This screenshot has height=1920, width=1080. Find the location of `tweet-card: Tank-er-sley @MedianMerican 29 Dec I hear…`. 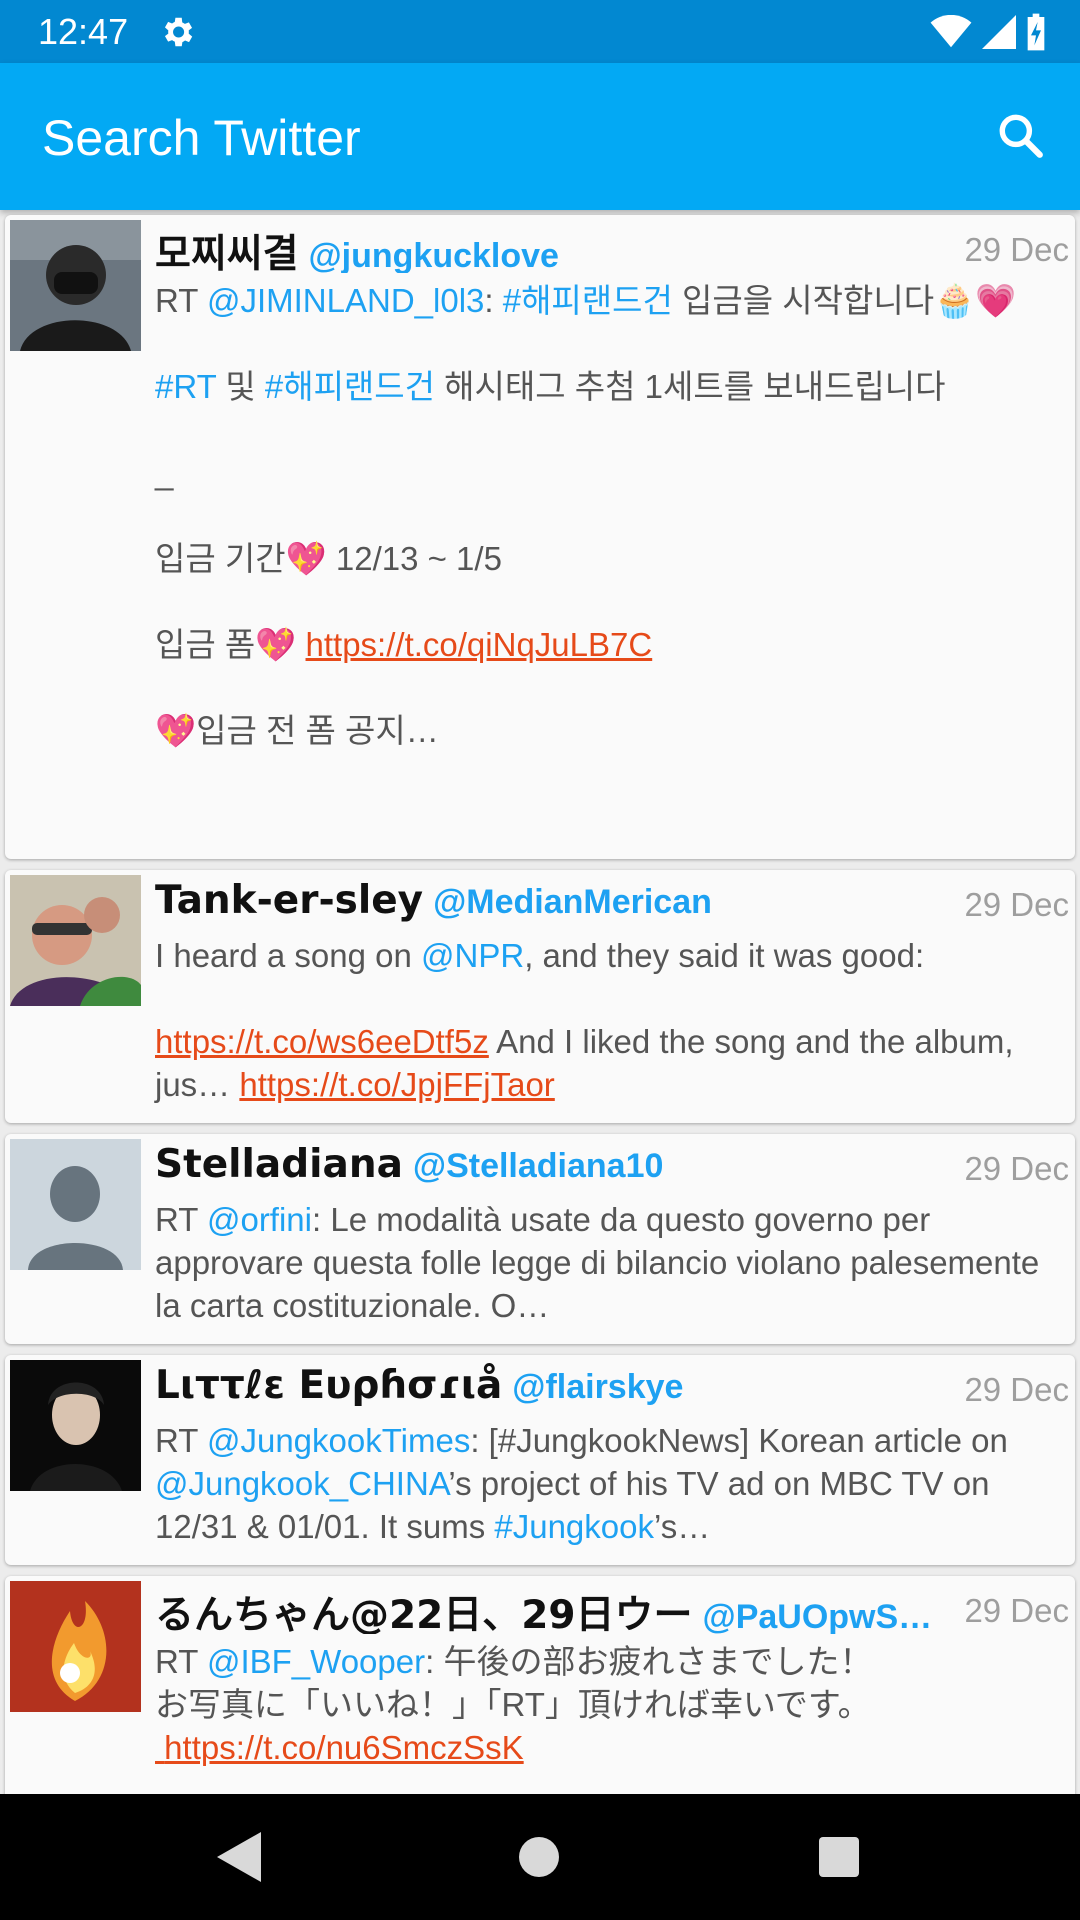

tweet-card: Tank-er-sley @MedianMerican 29 Dec I hear… is located at coordinates (540, 996).